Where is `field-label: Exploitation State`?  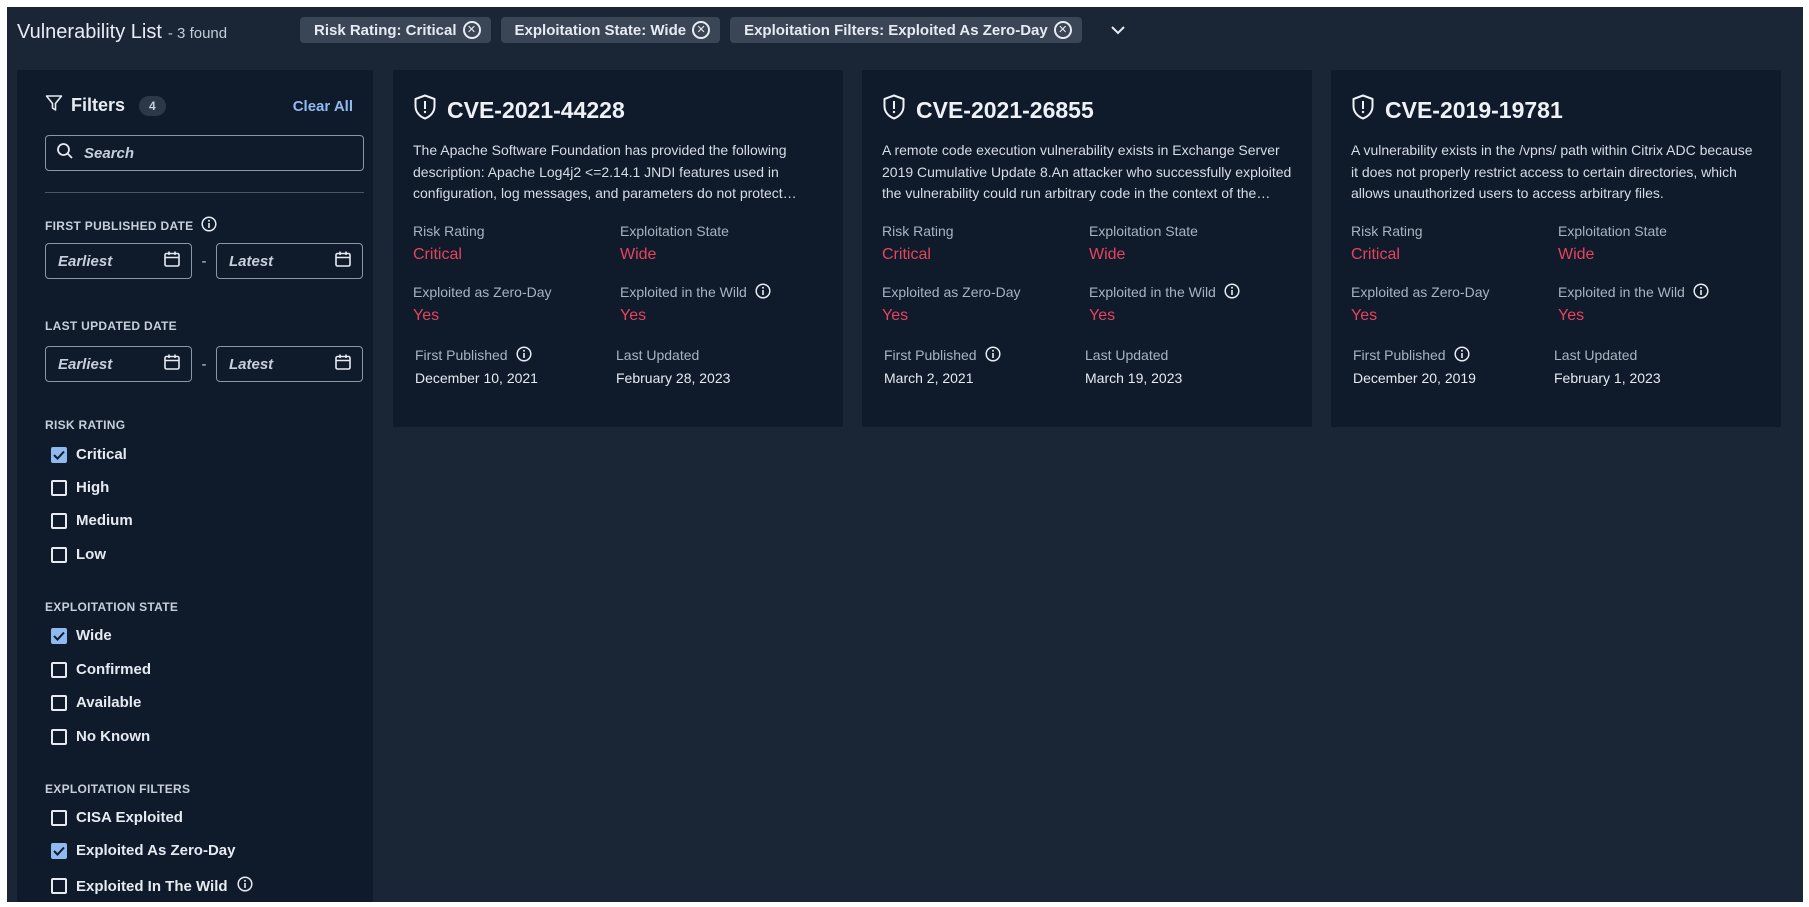 field-label: Exploitation State is located at coordinates (1143, 231).